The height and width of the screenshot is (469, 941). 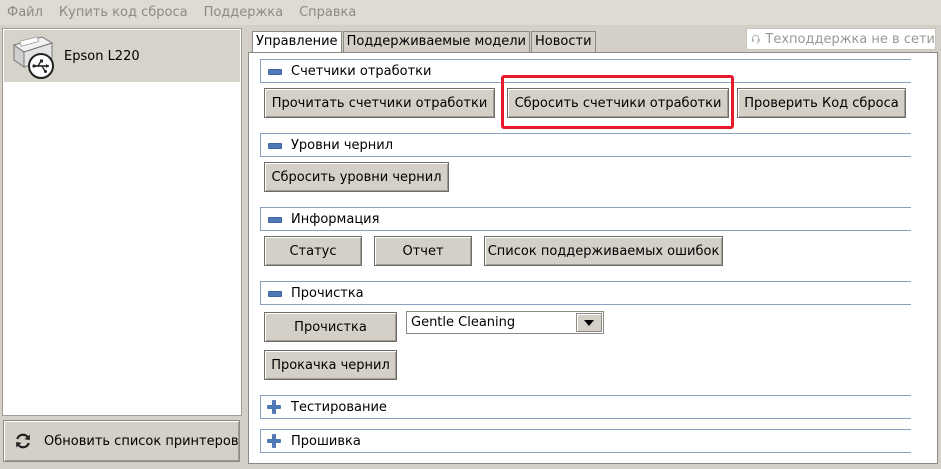 What do you see at coordinates (821, 103) in the screenshot?
I see `check-reset-code-button: Проверить Код сброса` at bounding box center [821, 103].